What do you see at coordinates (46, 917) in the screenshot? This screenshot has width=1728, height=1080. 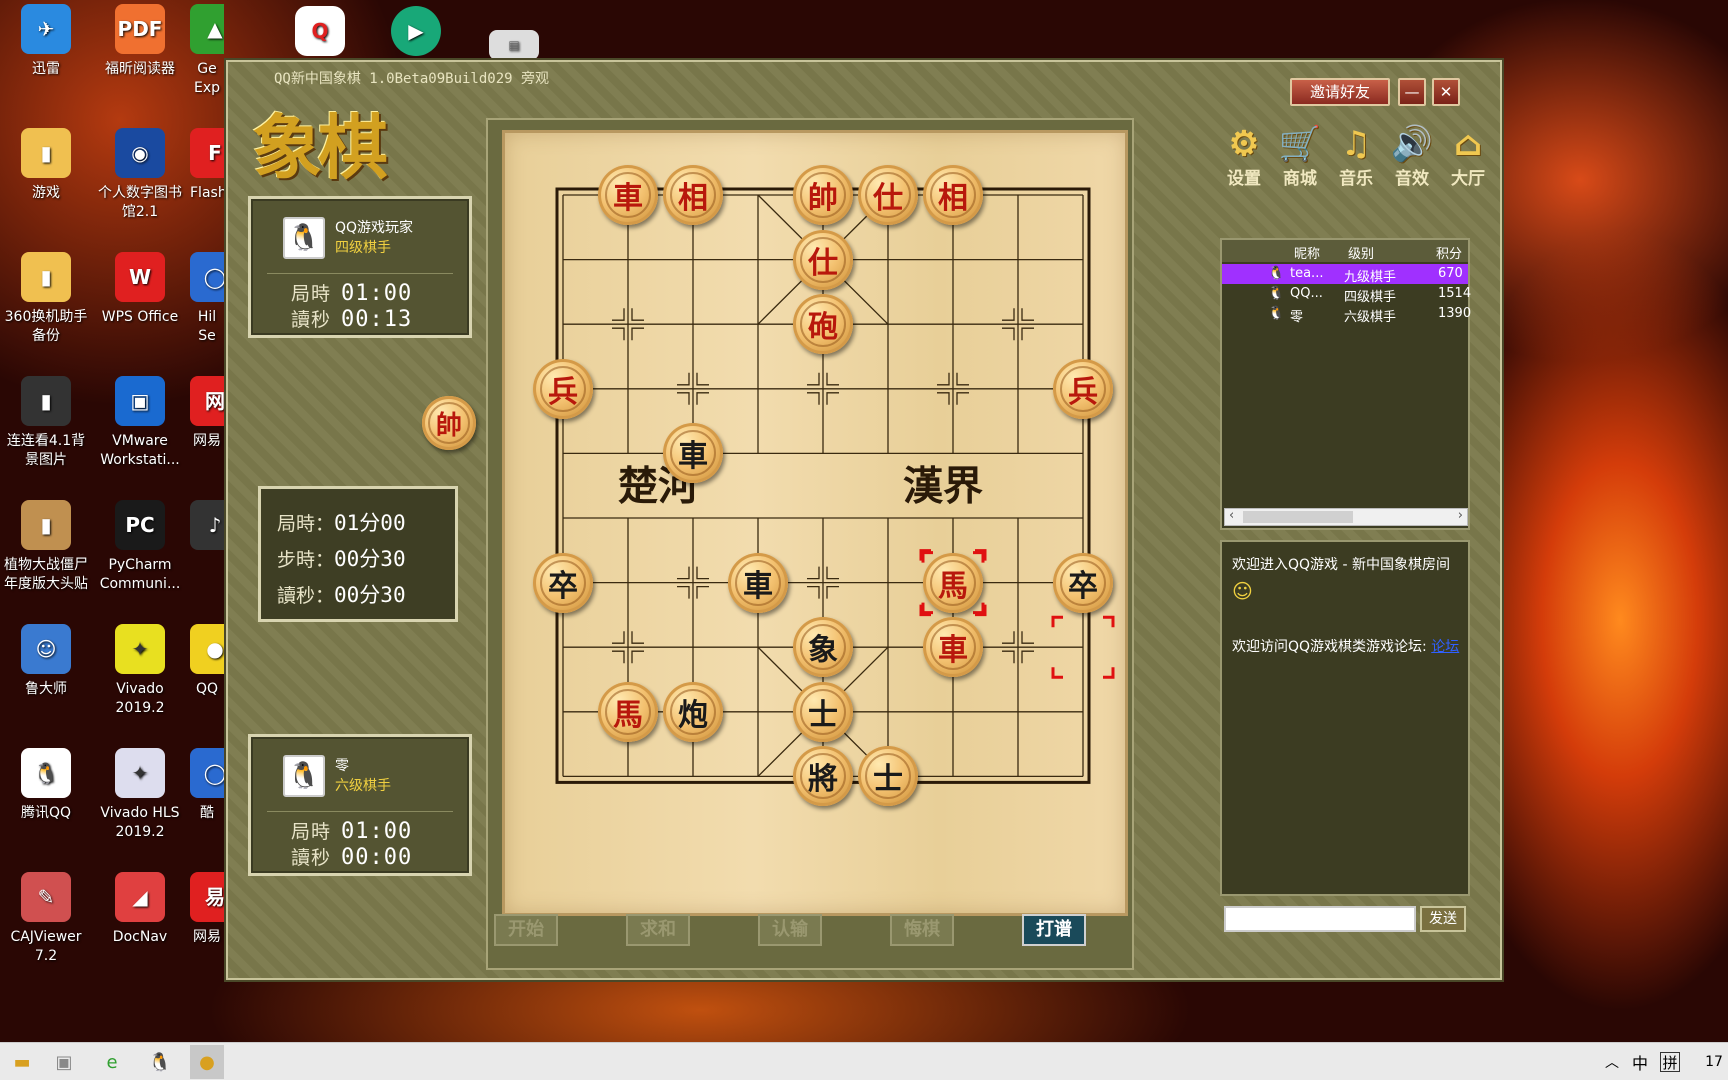 I see `desktop-icon: ✎ CAJViewer 7.2` at bounding box center [46, 917].